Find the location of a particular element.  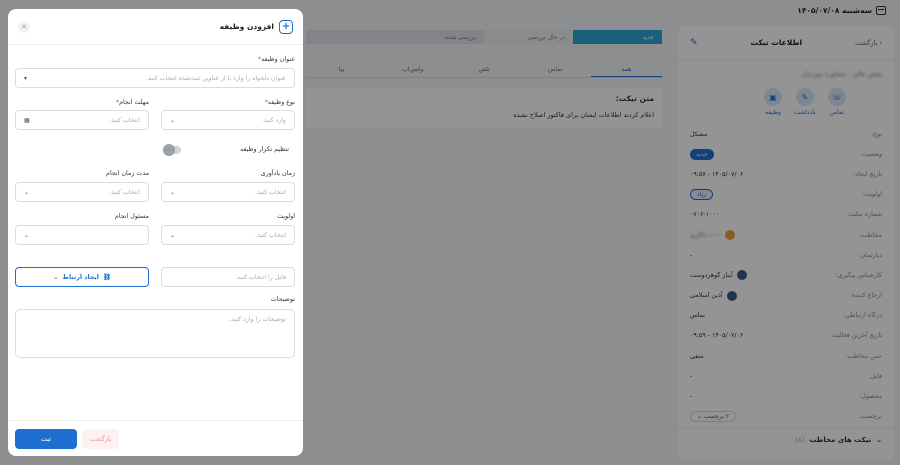

cancel-button: بازگشت is located at coordinates (100, 439).